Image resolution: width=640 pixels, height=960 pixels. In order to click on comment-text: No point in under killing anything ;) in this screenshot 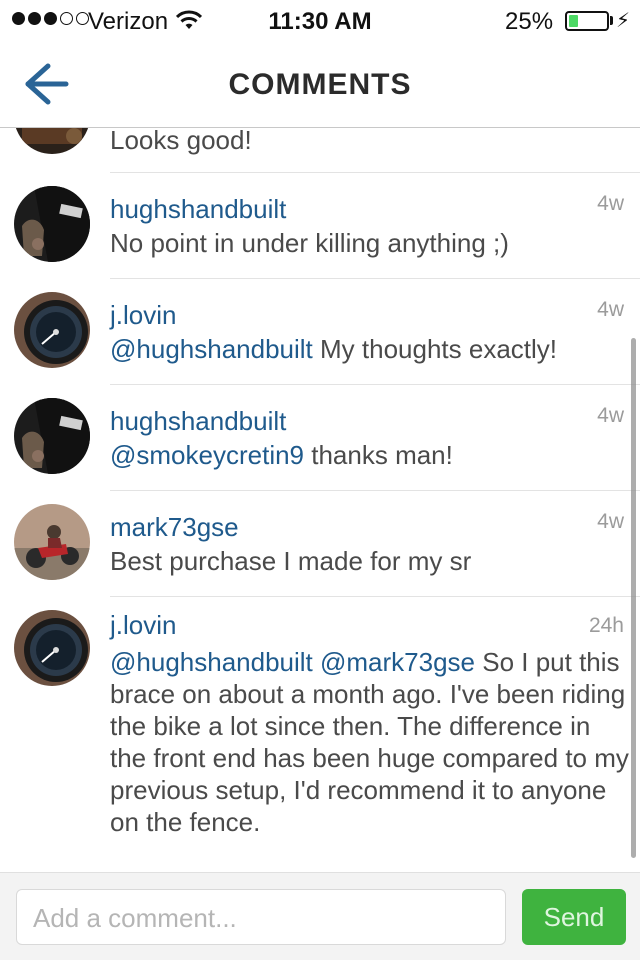, I will do `click(309, 243)`.